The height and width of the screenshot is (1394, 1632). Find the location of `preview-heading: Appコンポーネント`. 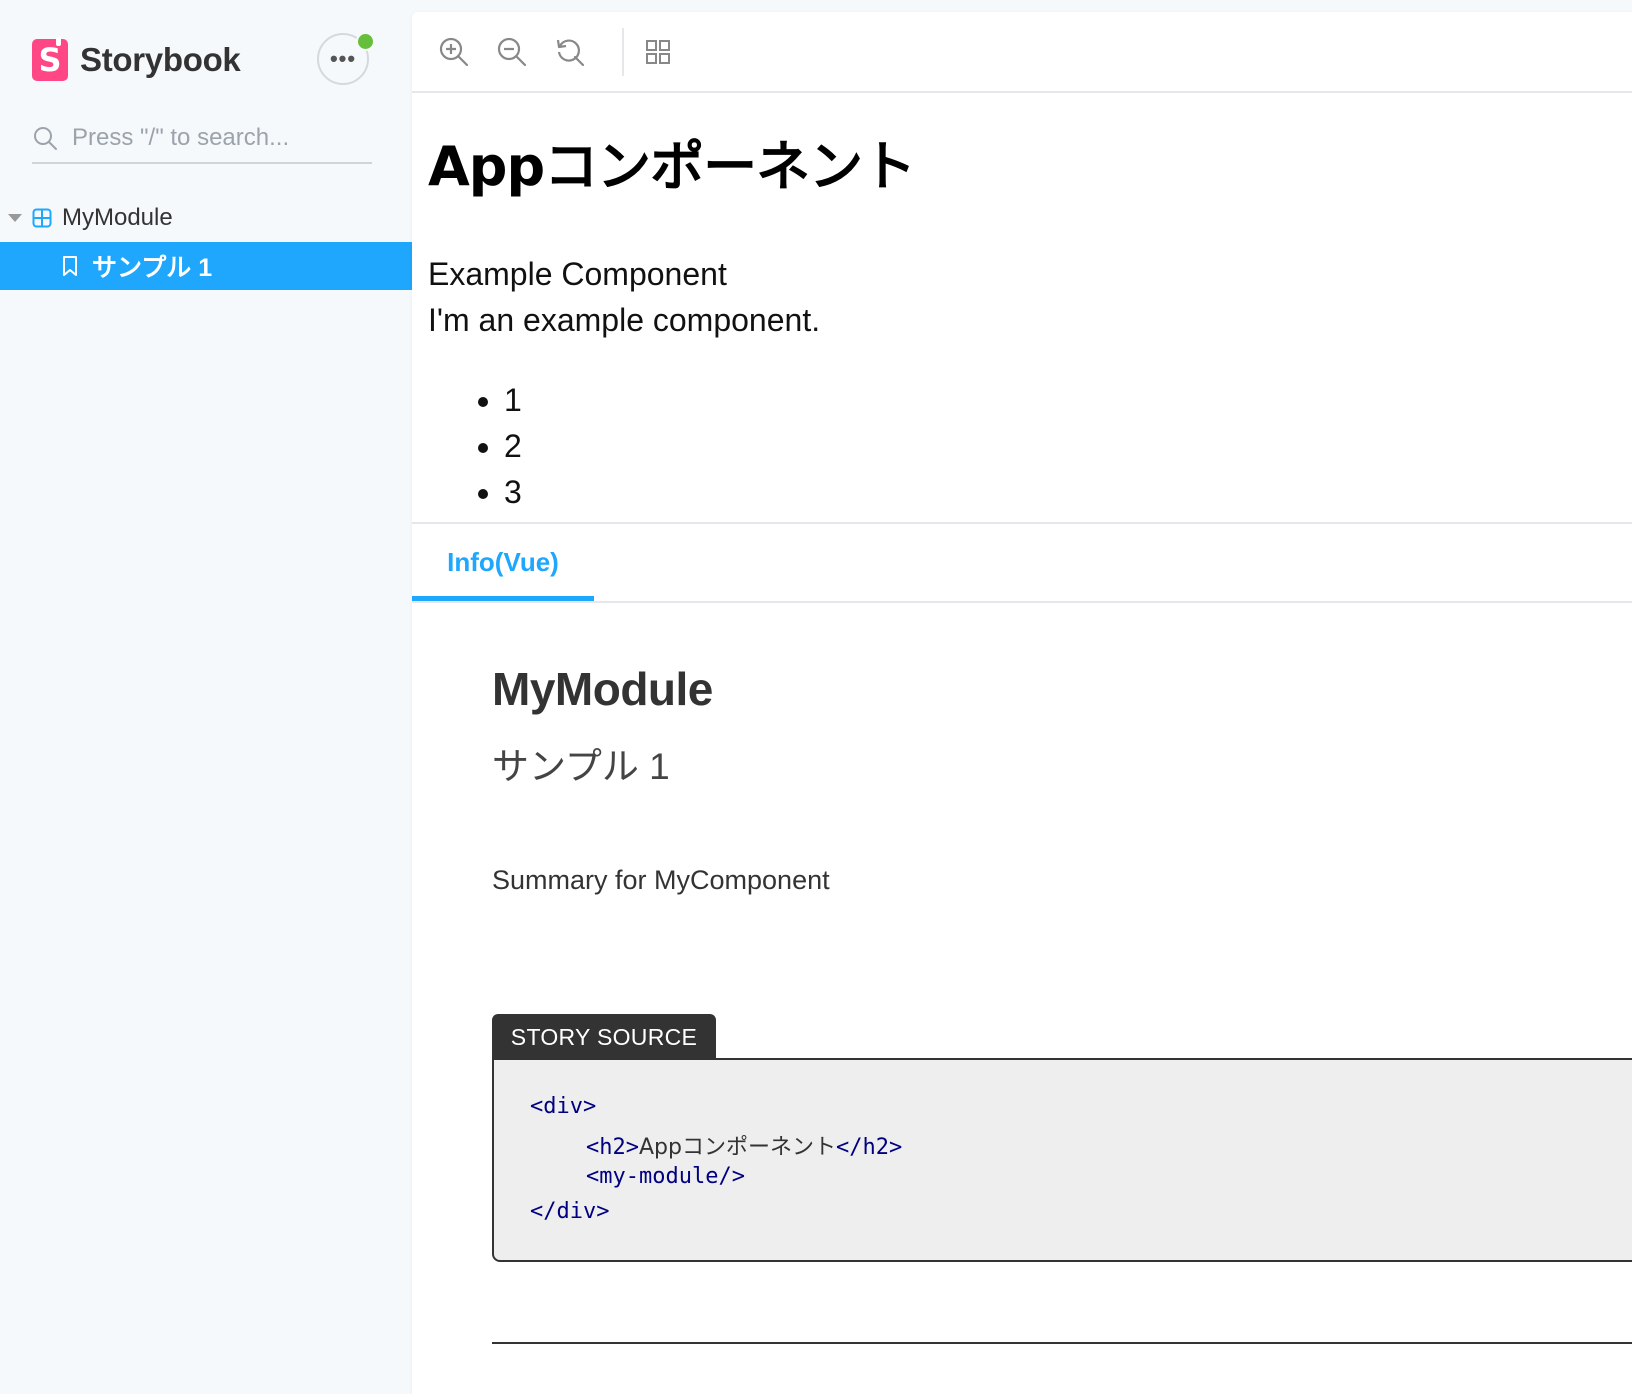

preview-heading: Appコンポーネント is located at coordinates (672, 166).